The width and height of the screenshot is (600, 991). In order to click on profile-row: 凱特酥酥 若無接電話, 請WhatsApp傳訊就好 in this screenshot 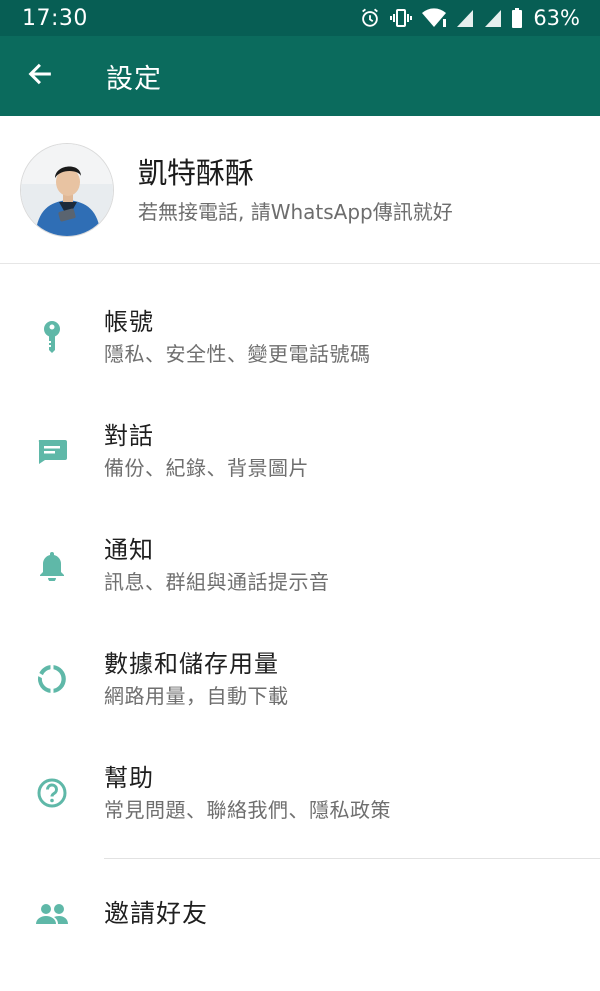, I will do `click(300, 190)`.